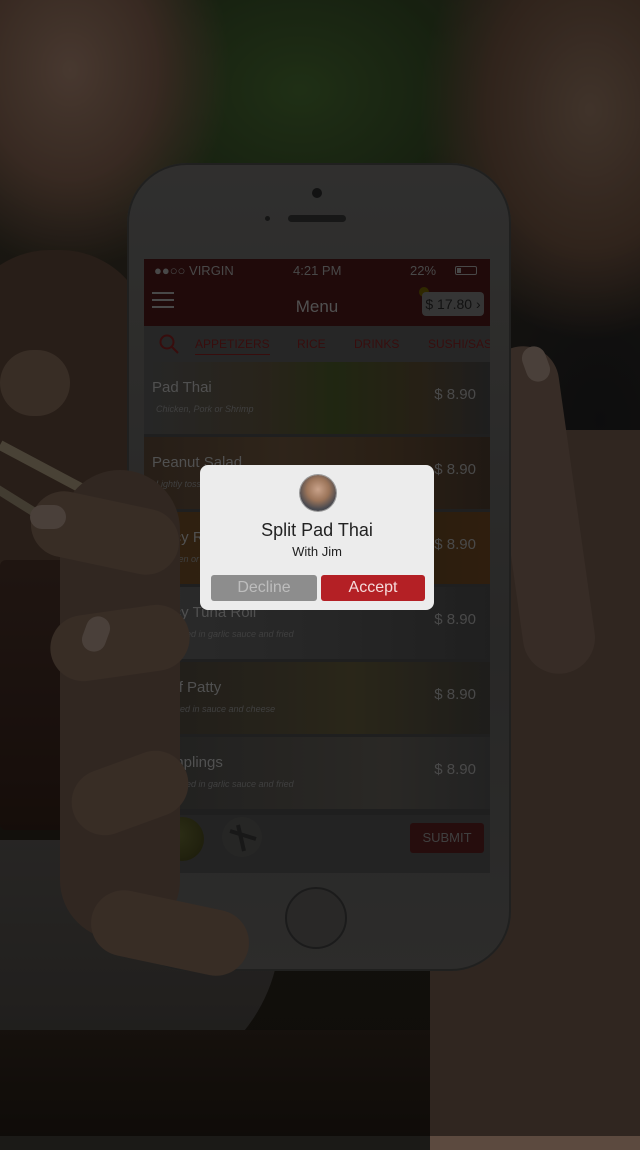  Describe the element at coordinates (264, 588) in the screenshot. I see `decline-button: Decline` at that location.